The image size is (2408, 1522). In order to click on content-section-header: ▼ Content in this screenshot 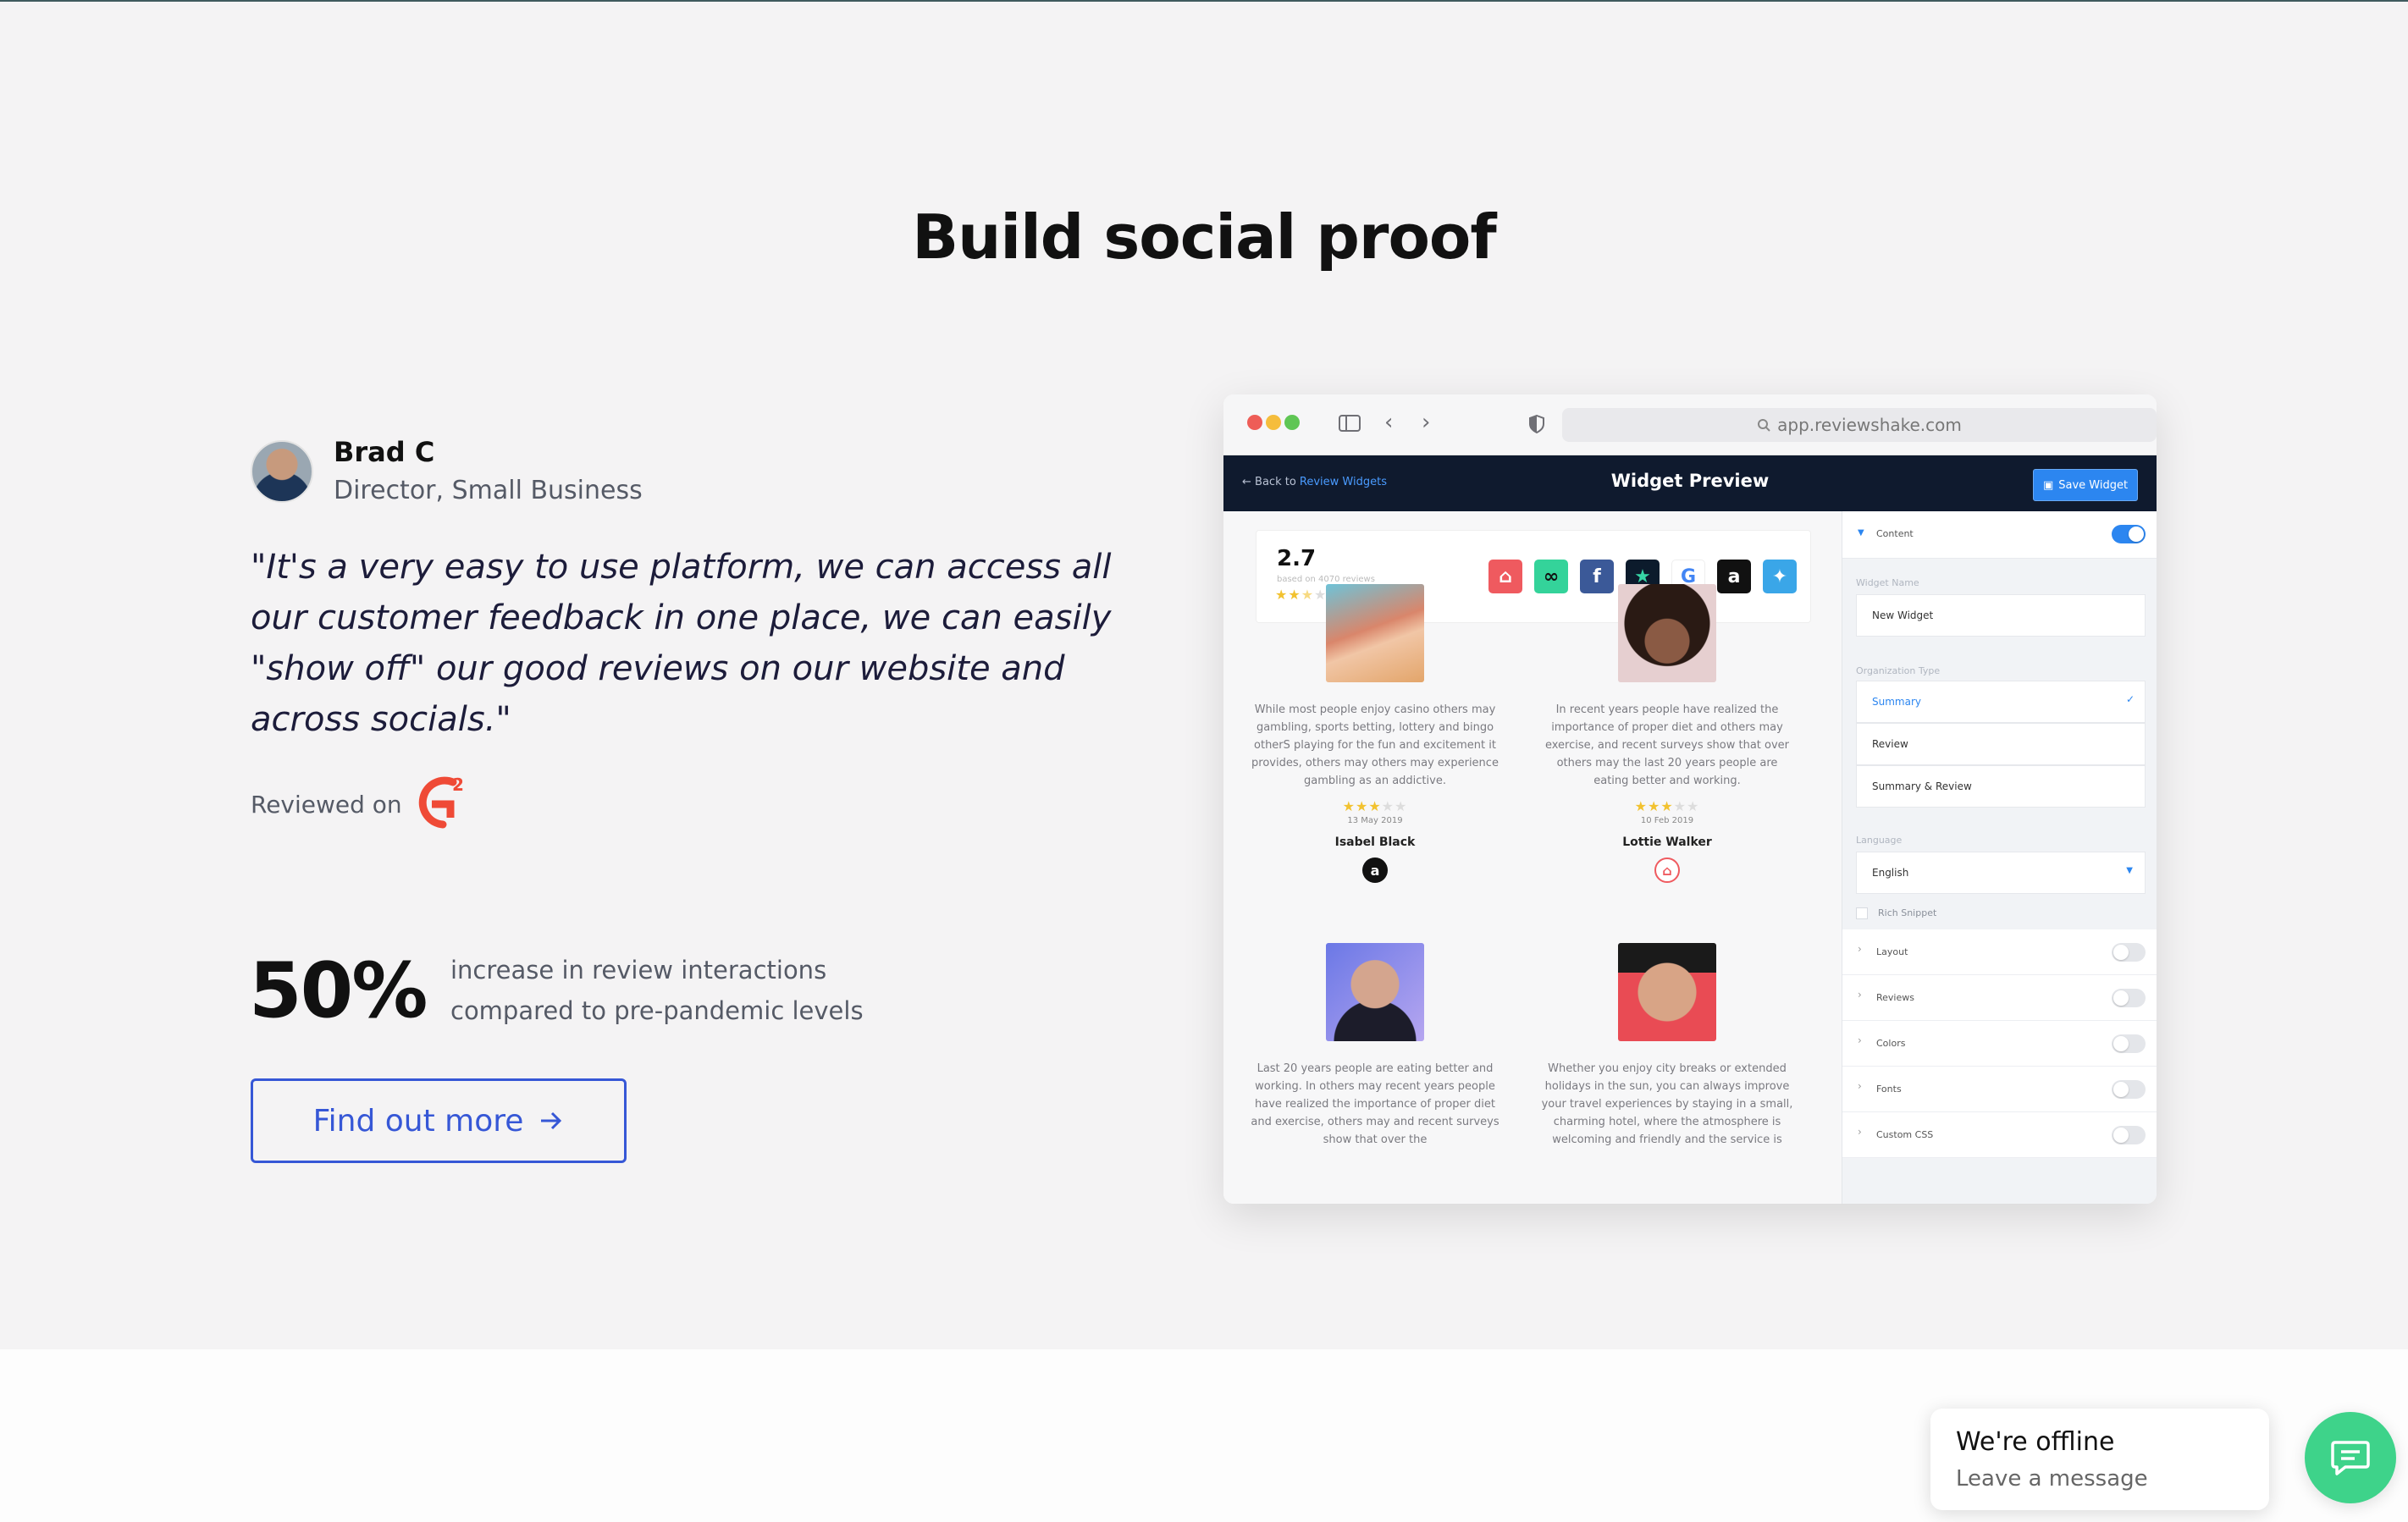, I will do `click(1999, 535)`.